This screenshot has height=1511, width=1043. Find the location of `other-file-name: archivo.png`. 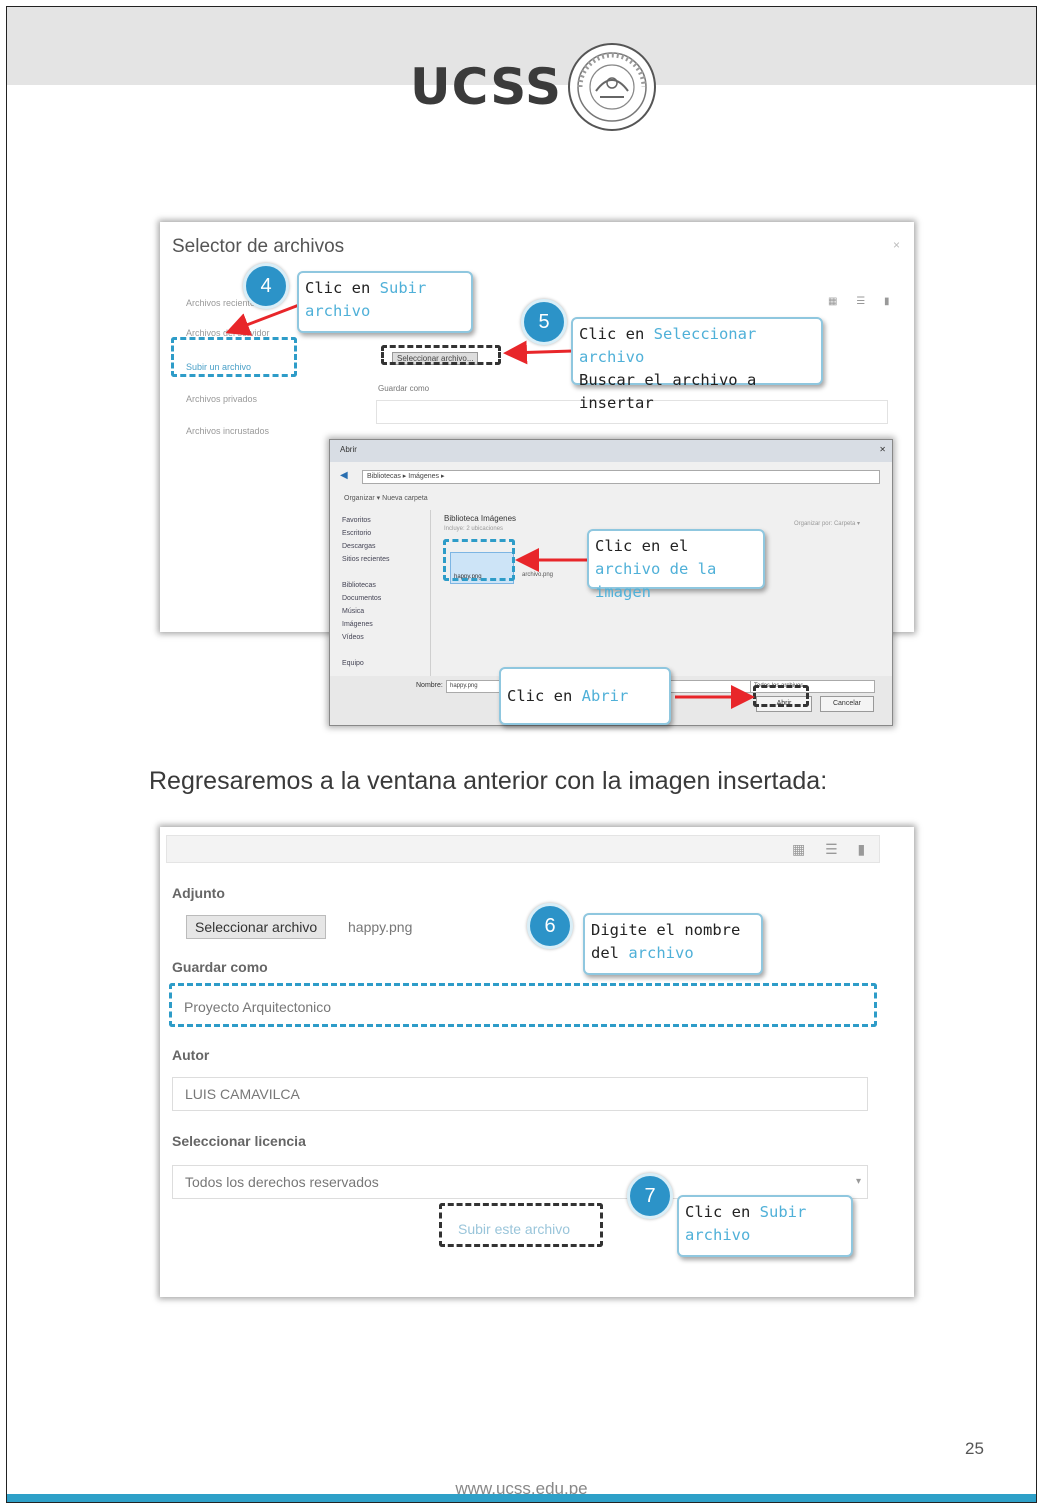

other-file-name: archivo.png is located at coordinates (537, 575).